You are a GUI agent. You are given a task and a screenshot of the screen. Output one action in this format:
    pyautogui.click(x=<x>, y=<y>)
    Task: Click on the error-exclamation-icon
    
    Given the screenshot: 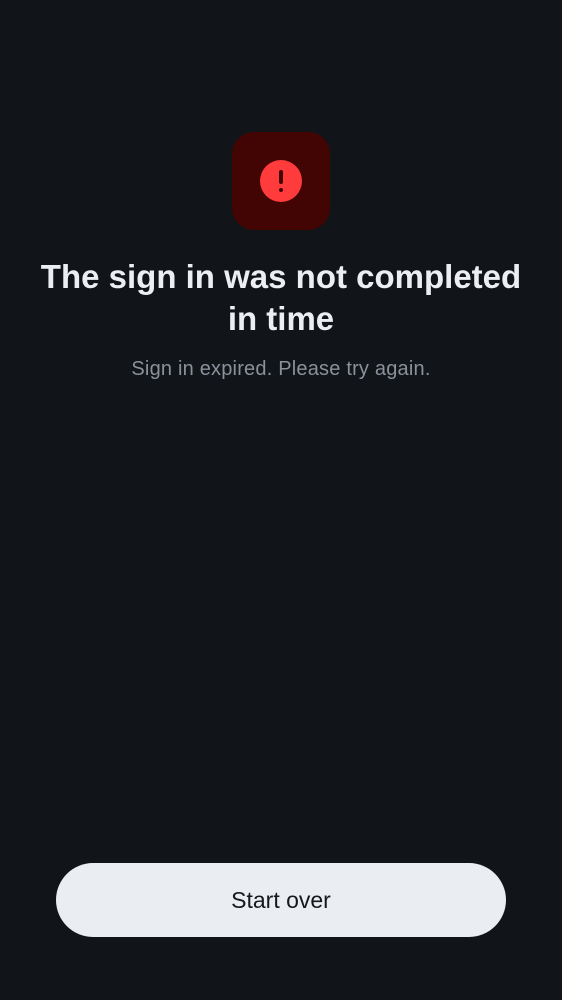 What is the action you would take?
    pyautogui.click(x=281, y=181)
    